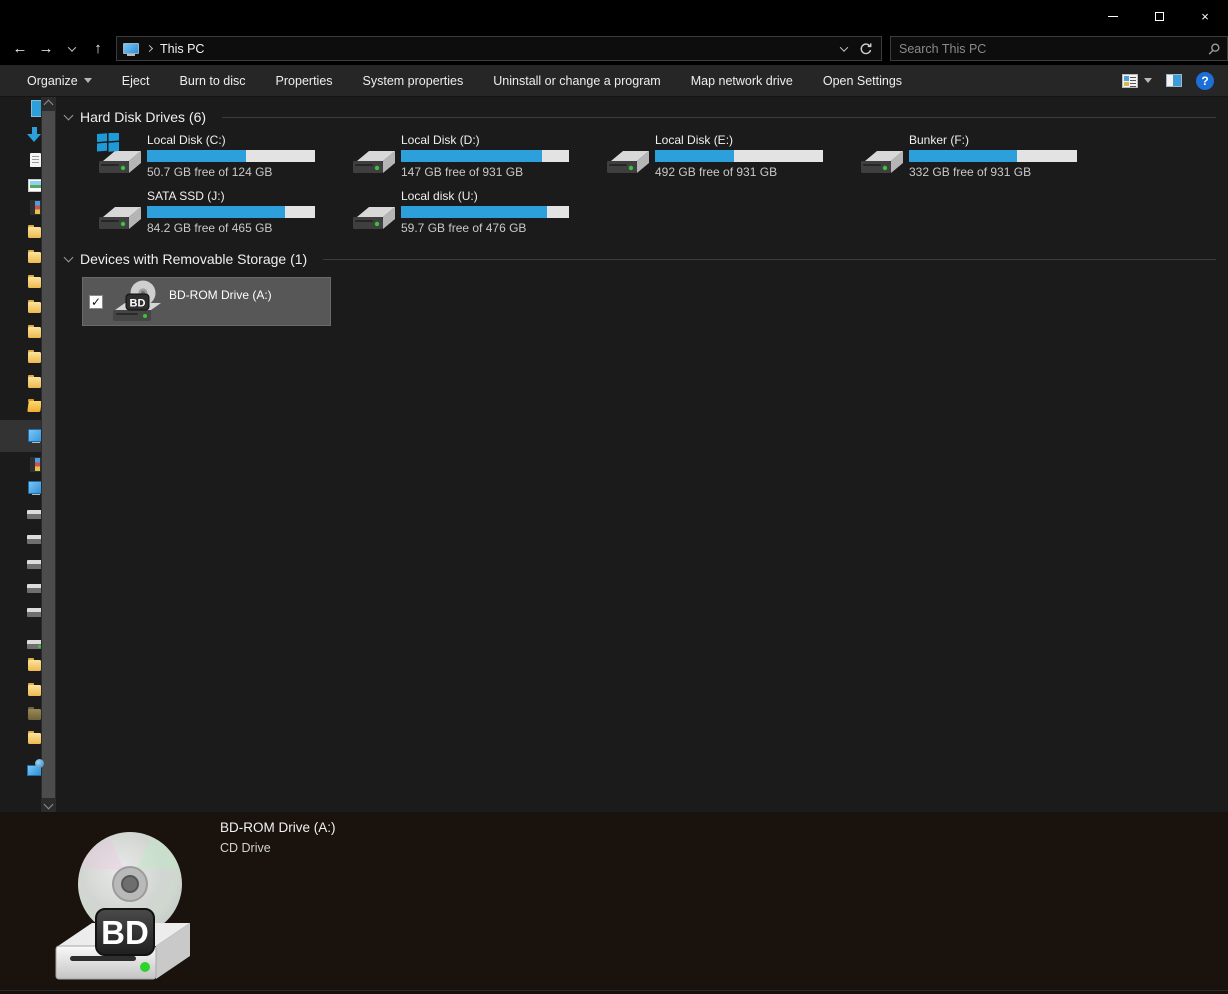 The image size is (1228, 994). What do you see at coordinates (462, 172) in the screenshot?
I see `drive-free-space: 147 GB free of 931 GB` at bounding box center [462, 172].